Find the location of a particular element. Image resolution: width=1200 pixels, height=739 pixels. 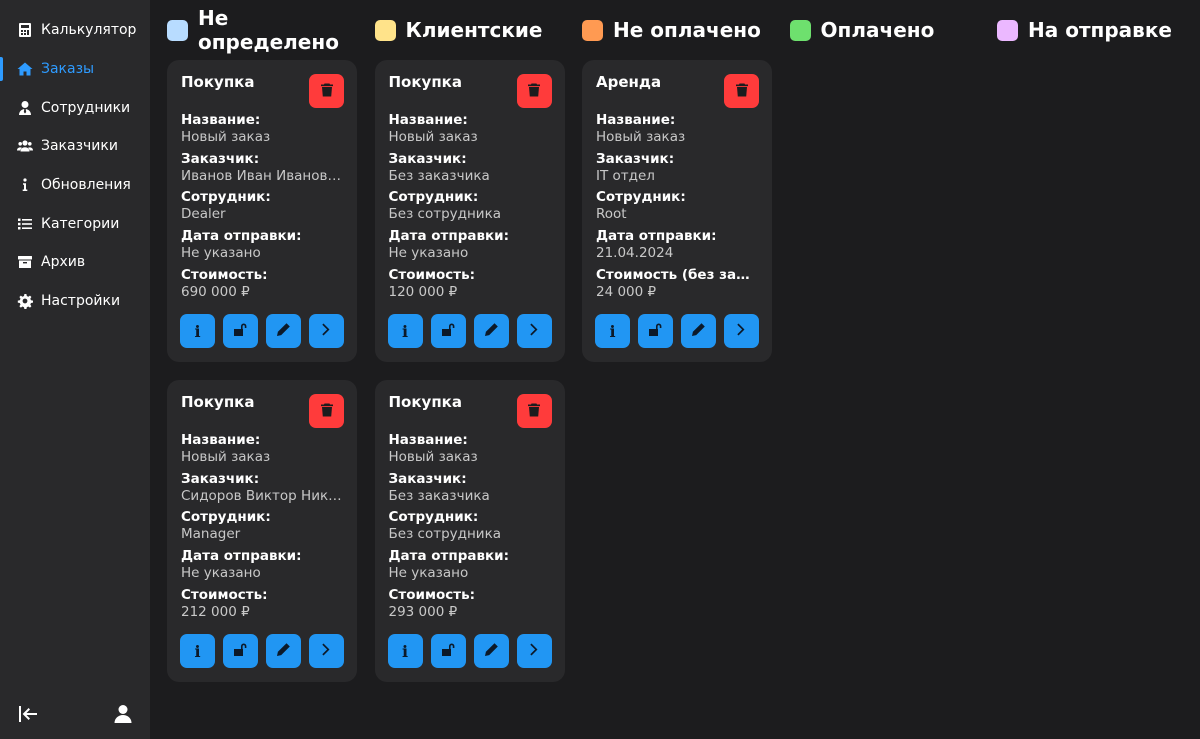

sidebar-item-categories: Категории is located at coordinates (75, 223).